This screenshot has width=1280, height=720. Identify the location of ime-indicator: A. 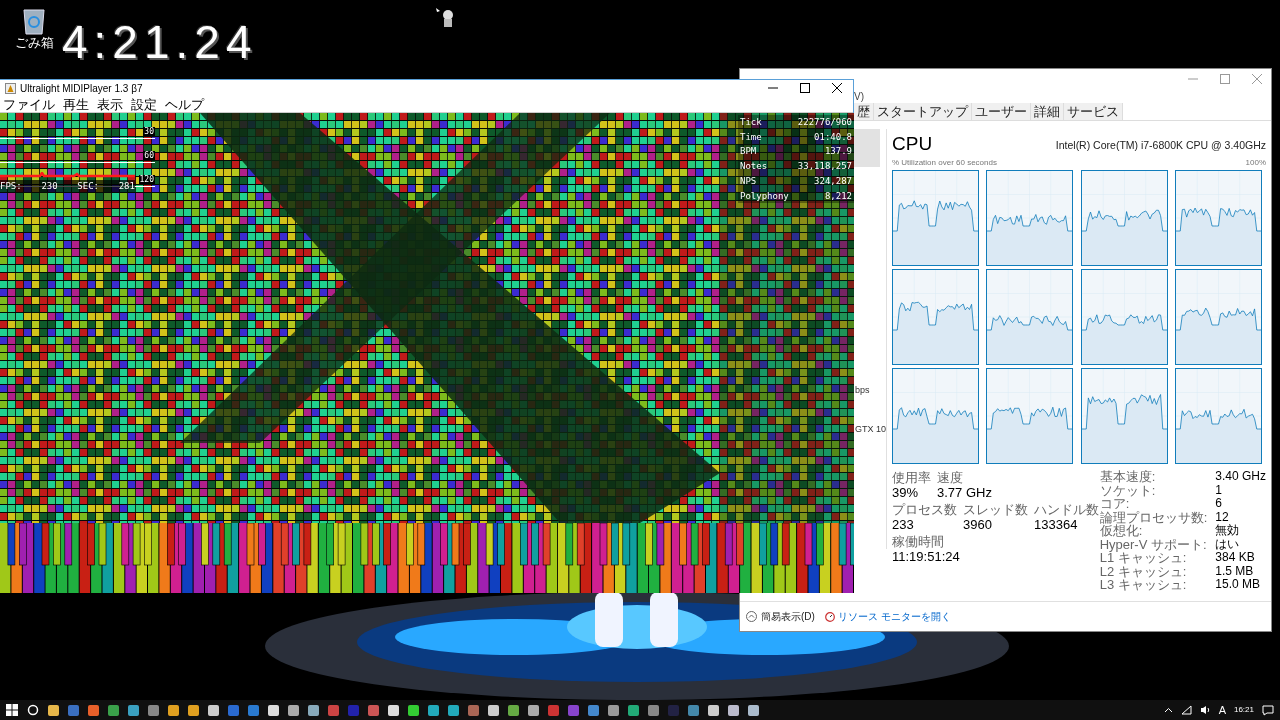
(1222, 710).